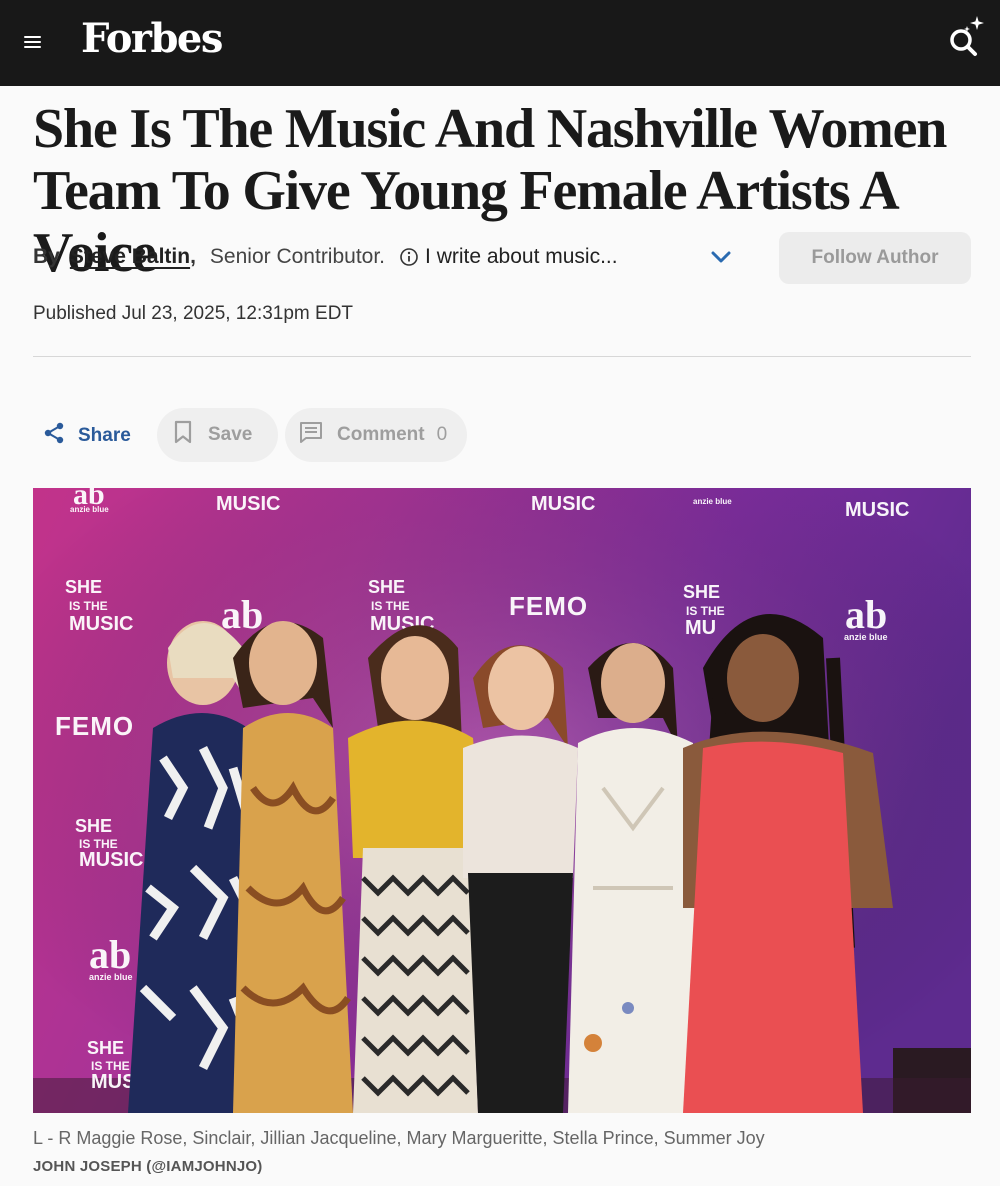 Image resolution: width=1000 pixels, height=1186 pixels. What do you see at coordinates (311, 435) in the screenshot?
I see `comment-icon` at bounding box center [311, 435].